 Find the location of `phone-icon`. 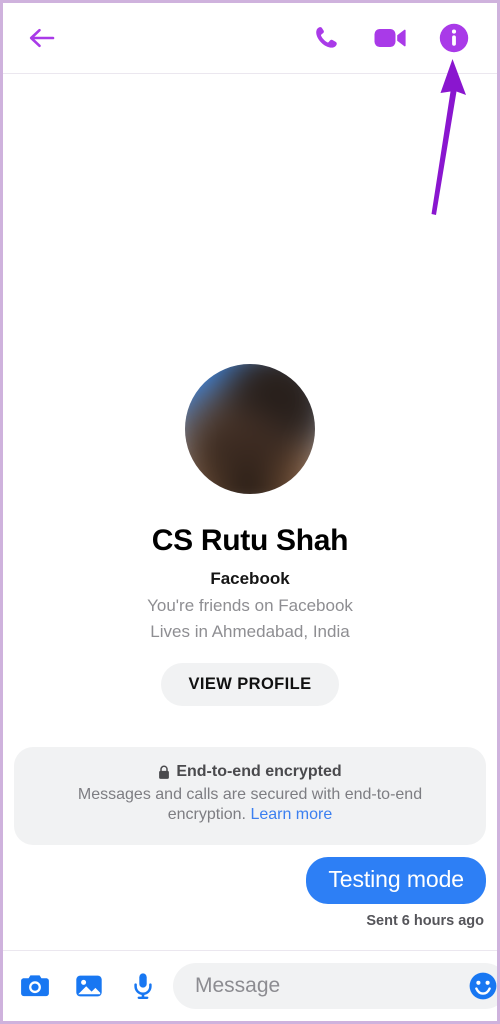

phone-icon is located at coordinates (326, 37).